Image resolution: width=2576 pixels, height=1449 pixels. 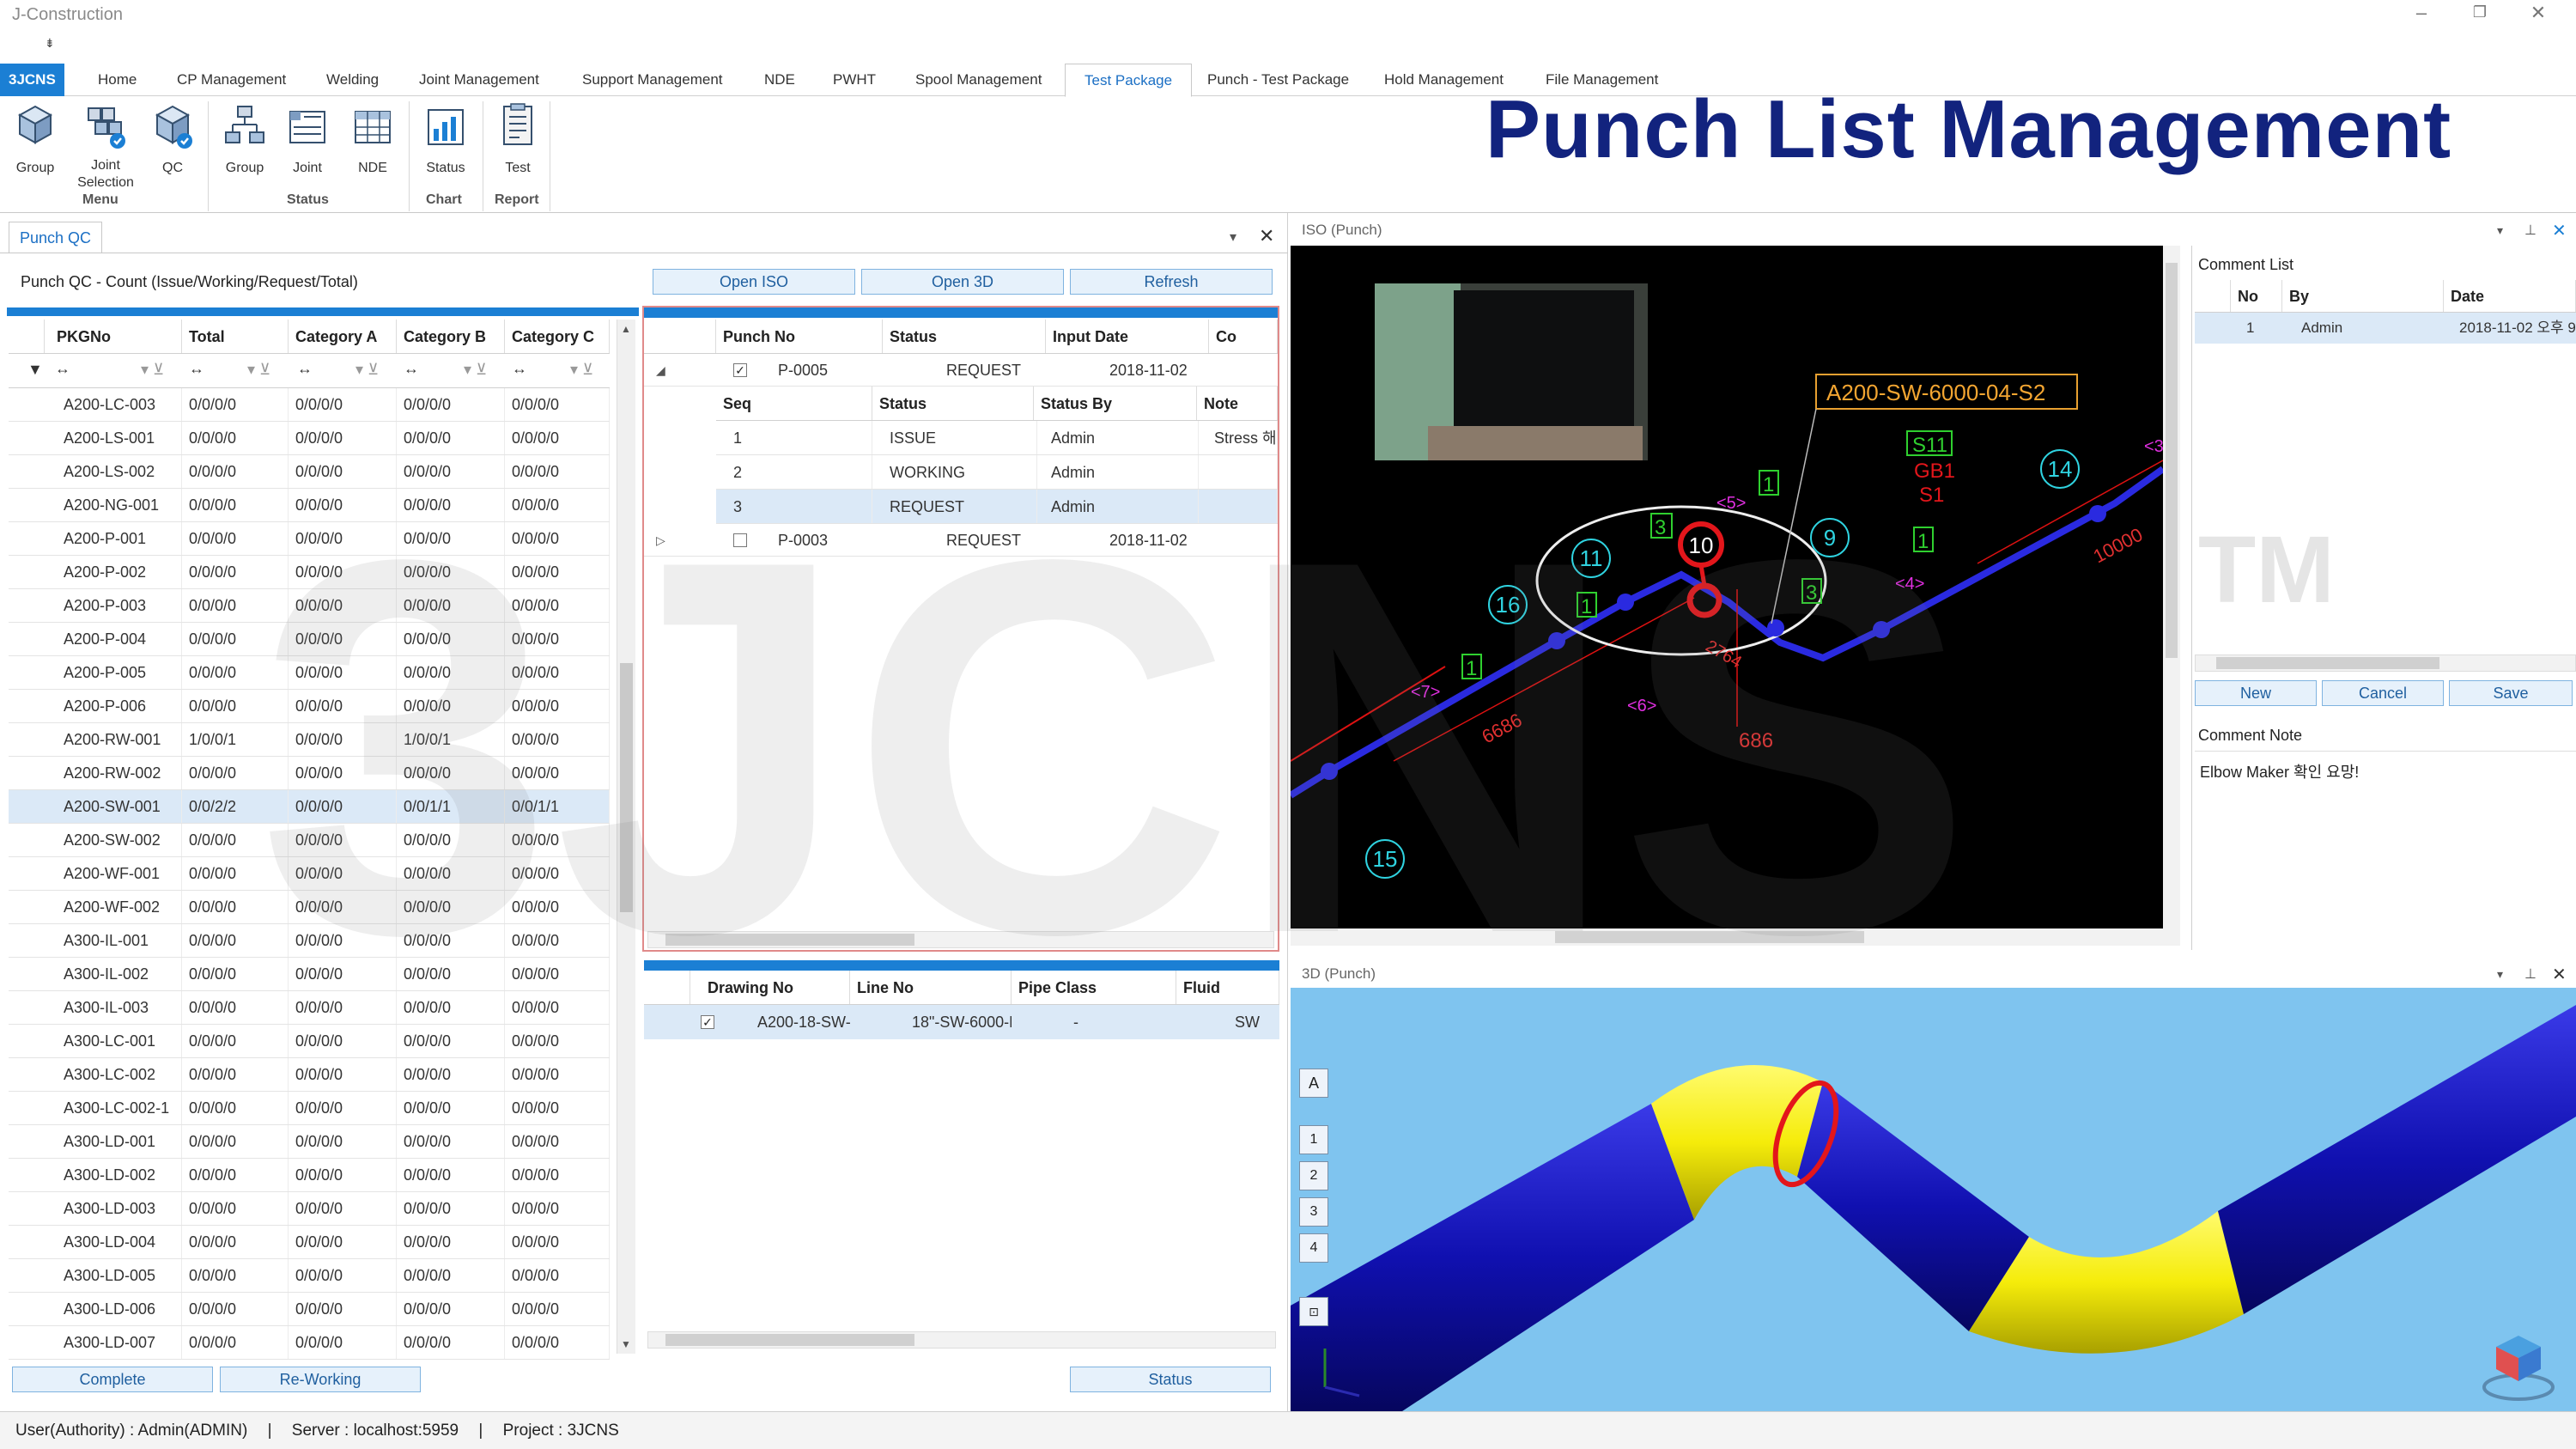 I want to click on scroll-down-icon: ▼, so click(x=626, y=1344).